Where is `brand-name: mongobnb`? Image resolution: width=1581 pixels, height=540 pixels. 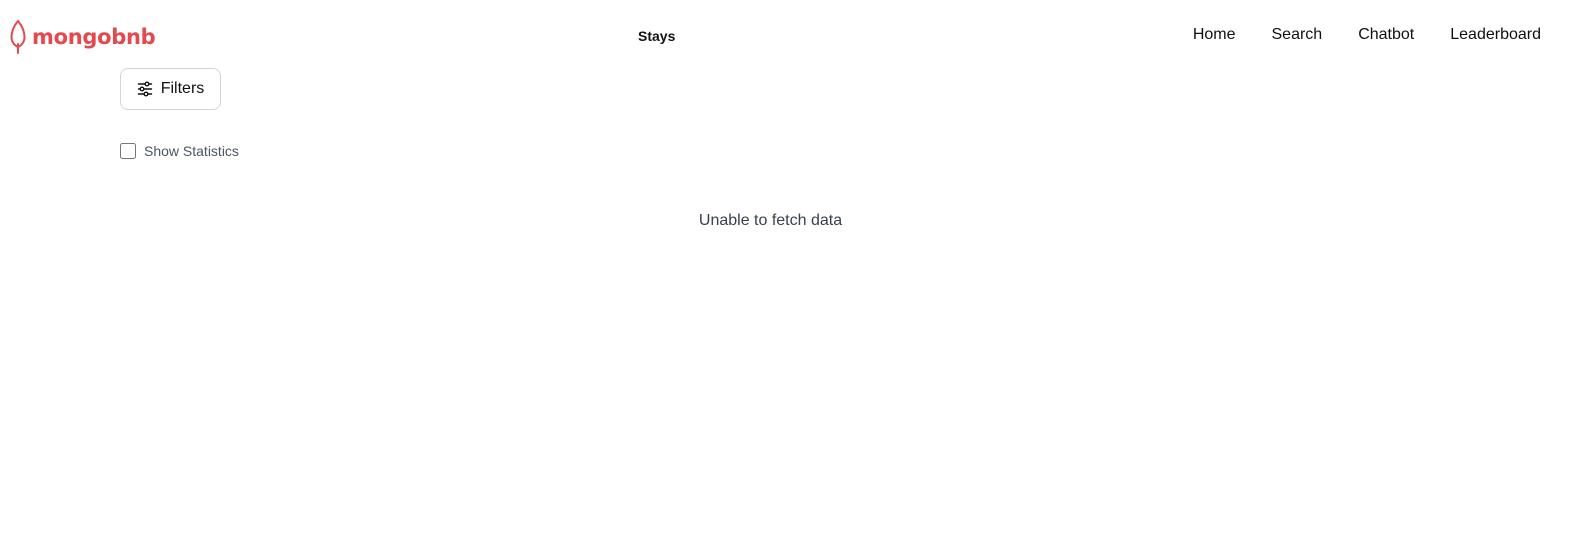 brand-name: mongobnb is located at coordinates (94, 36).